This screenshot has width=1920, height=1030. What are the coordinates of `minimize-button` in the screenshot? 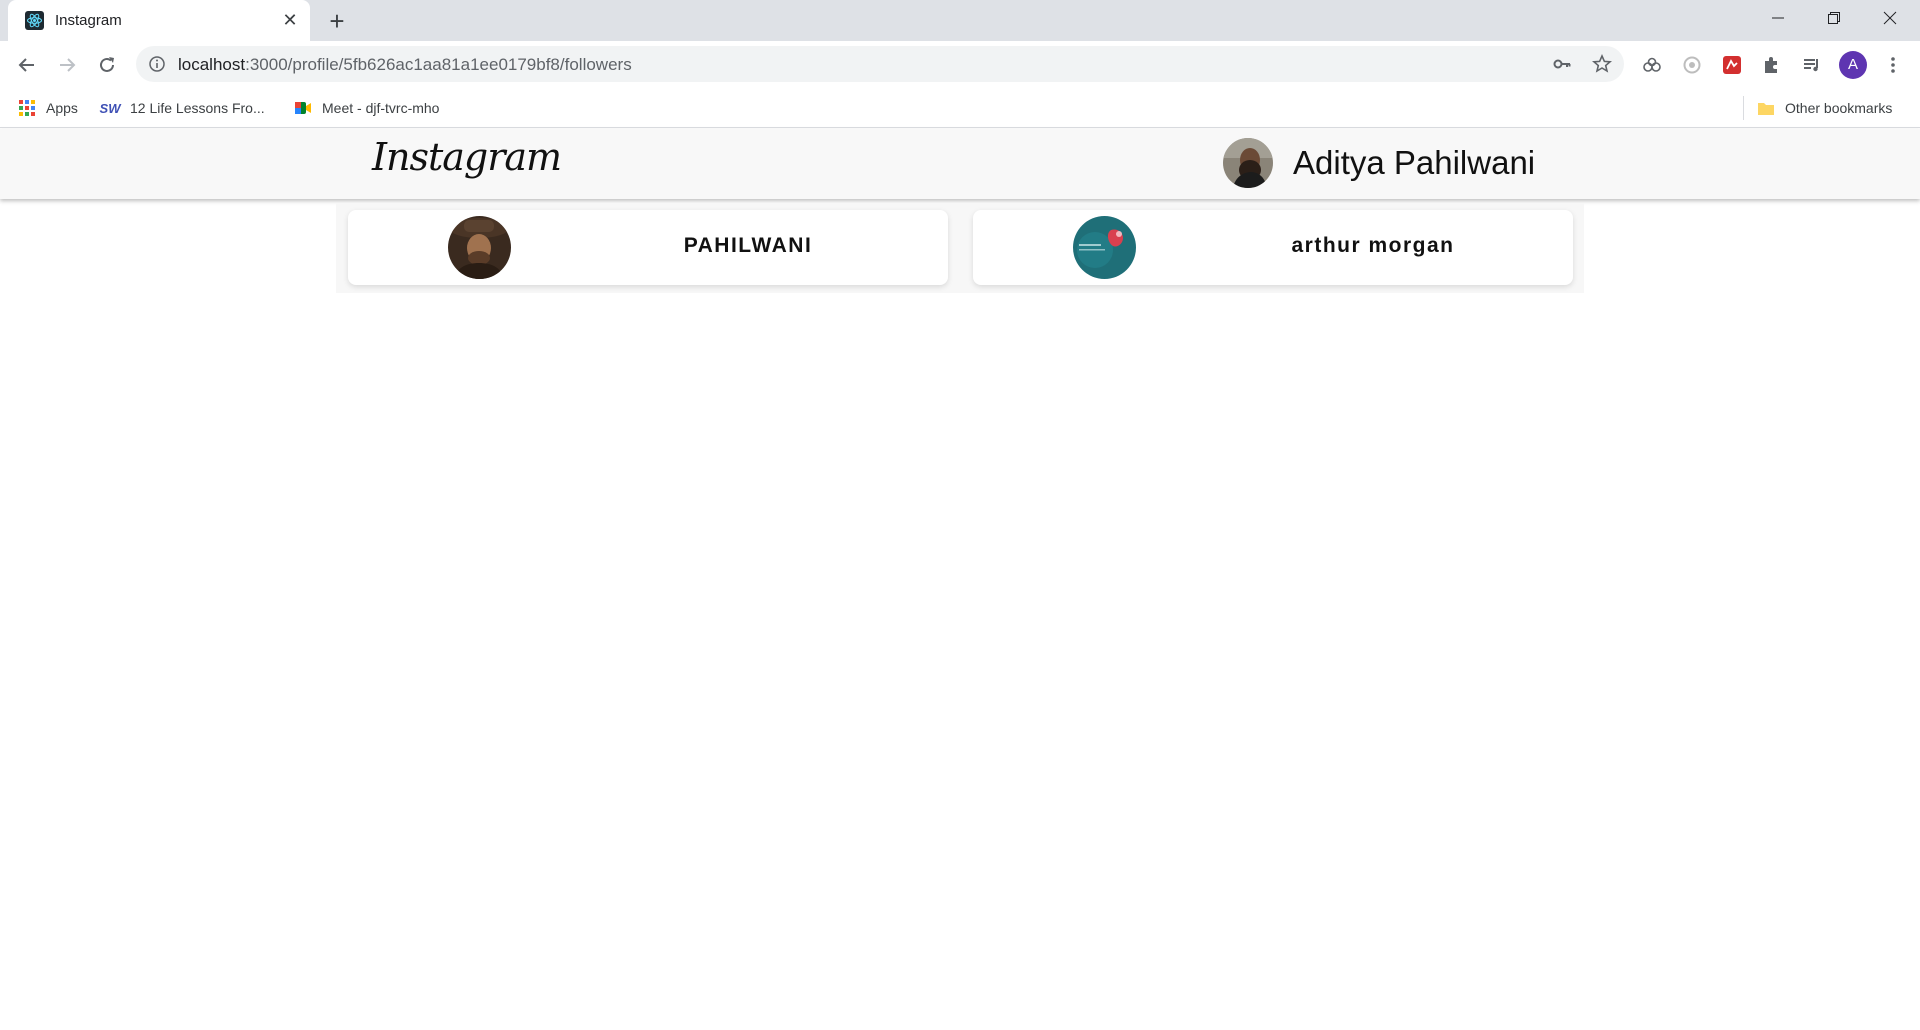 It's located at (1778, 18).